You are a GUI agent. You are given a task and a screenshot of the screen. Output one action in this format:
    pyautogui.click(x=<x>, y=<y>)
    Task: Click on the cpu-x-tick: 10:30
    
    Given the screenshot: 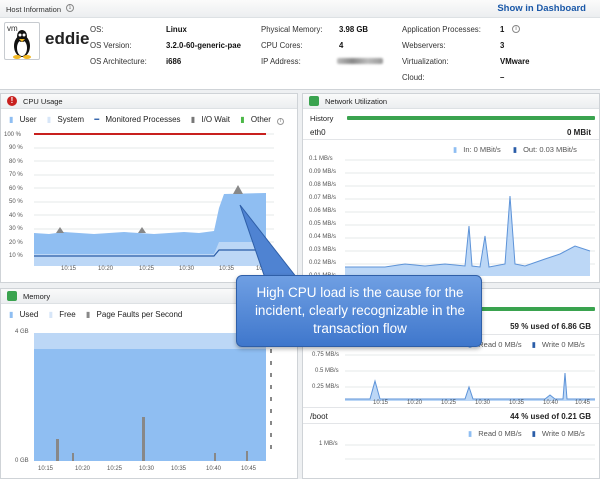 What is the action you would take?
    pyautogui.click(x=187, y=269)
    